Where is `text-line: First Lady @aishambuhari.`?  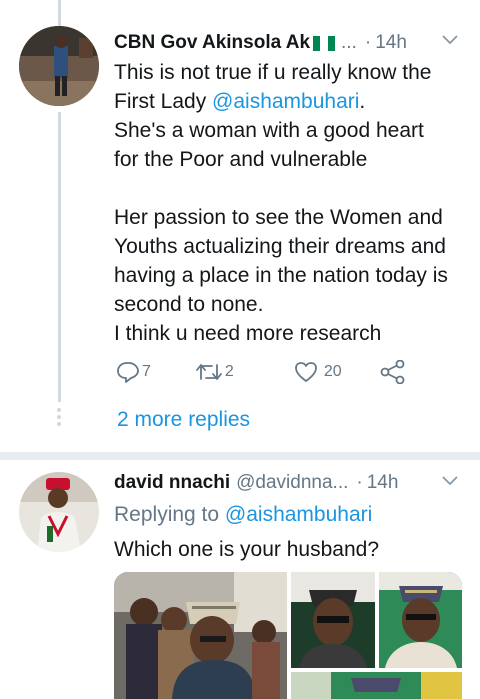
text-line: First Lady @aishambuhari. is located at coordinates (292, 101).